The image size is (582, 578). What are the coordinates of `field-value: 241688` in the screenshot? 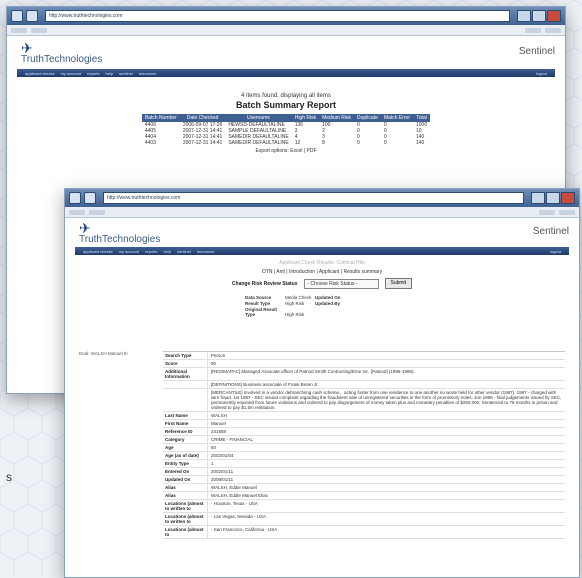 It's located at (386, 431).